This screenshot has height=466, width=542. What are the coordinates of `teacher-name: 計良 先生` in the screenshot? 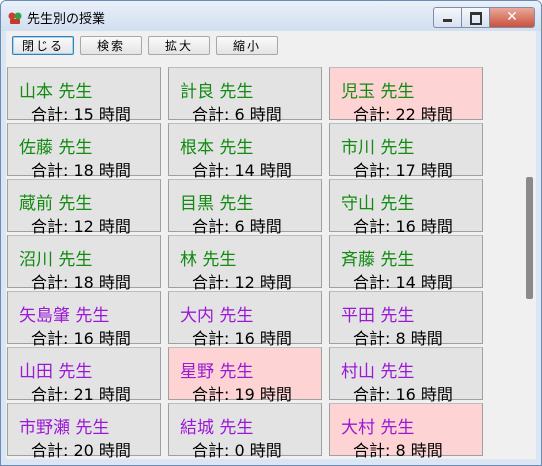 It's located at (217, 92).